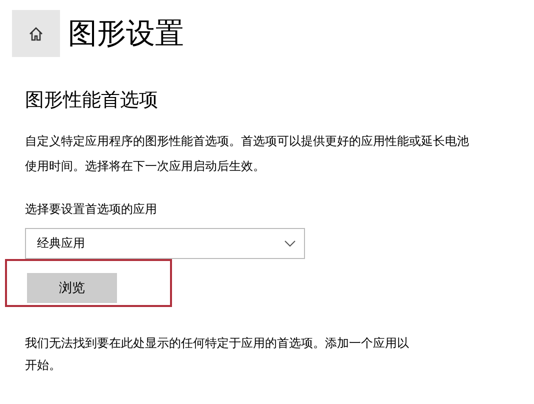  Describe the element at coordinates (165, 243) in the screenshot. I see `app-dropdown: 经典应用` at that location.